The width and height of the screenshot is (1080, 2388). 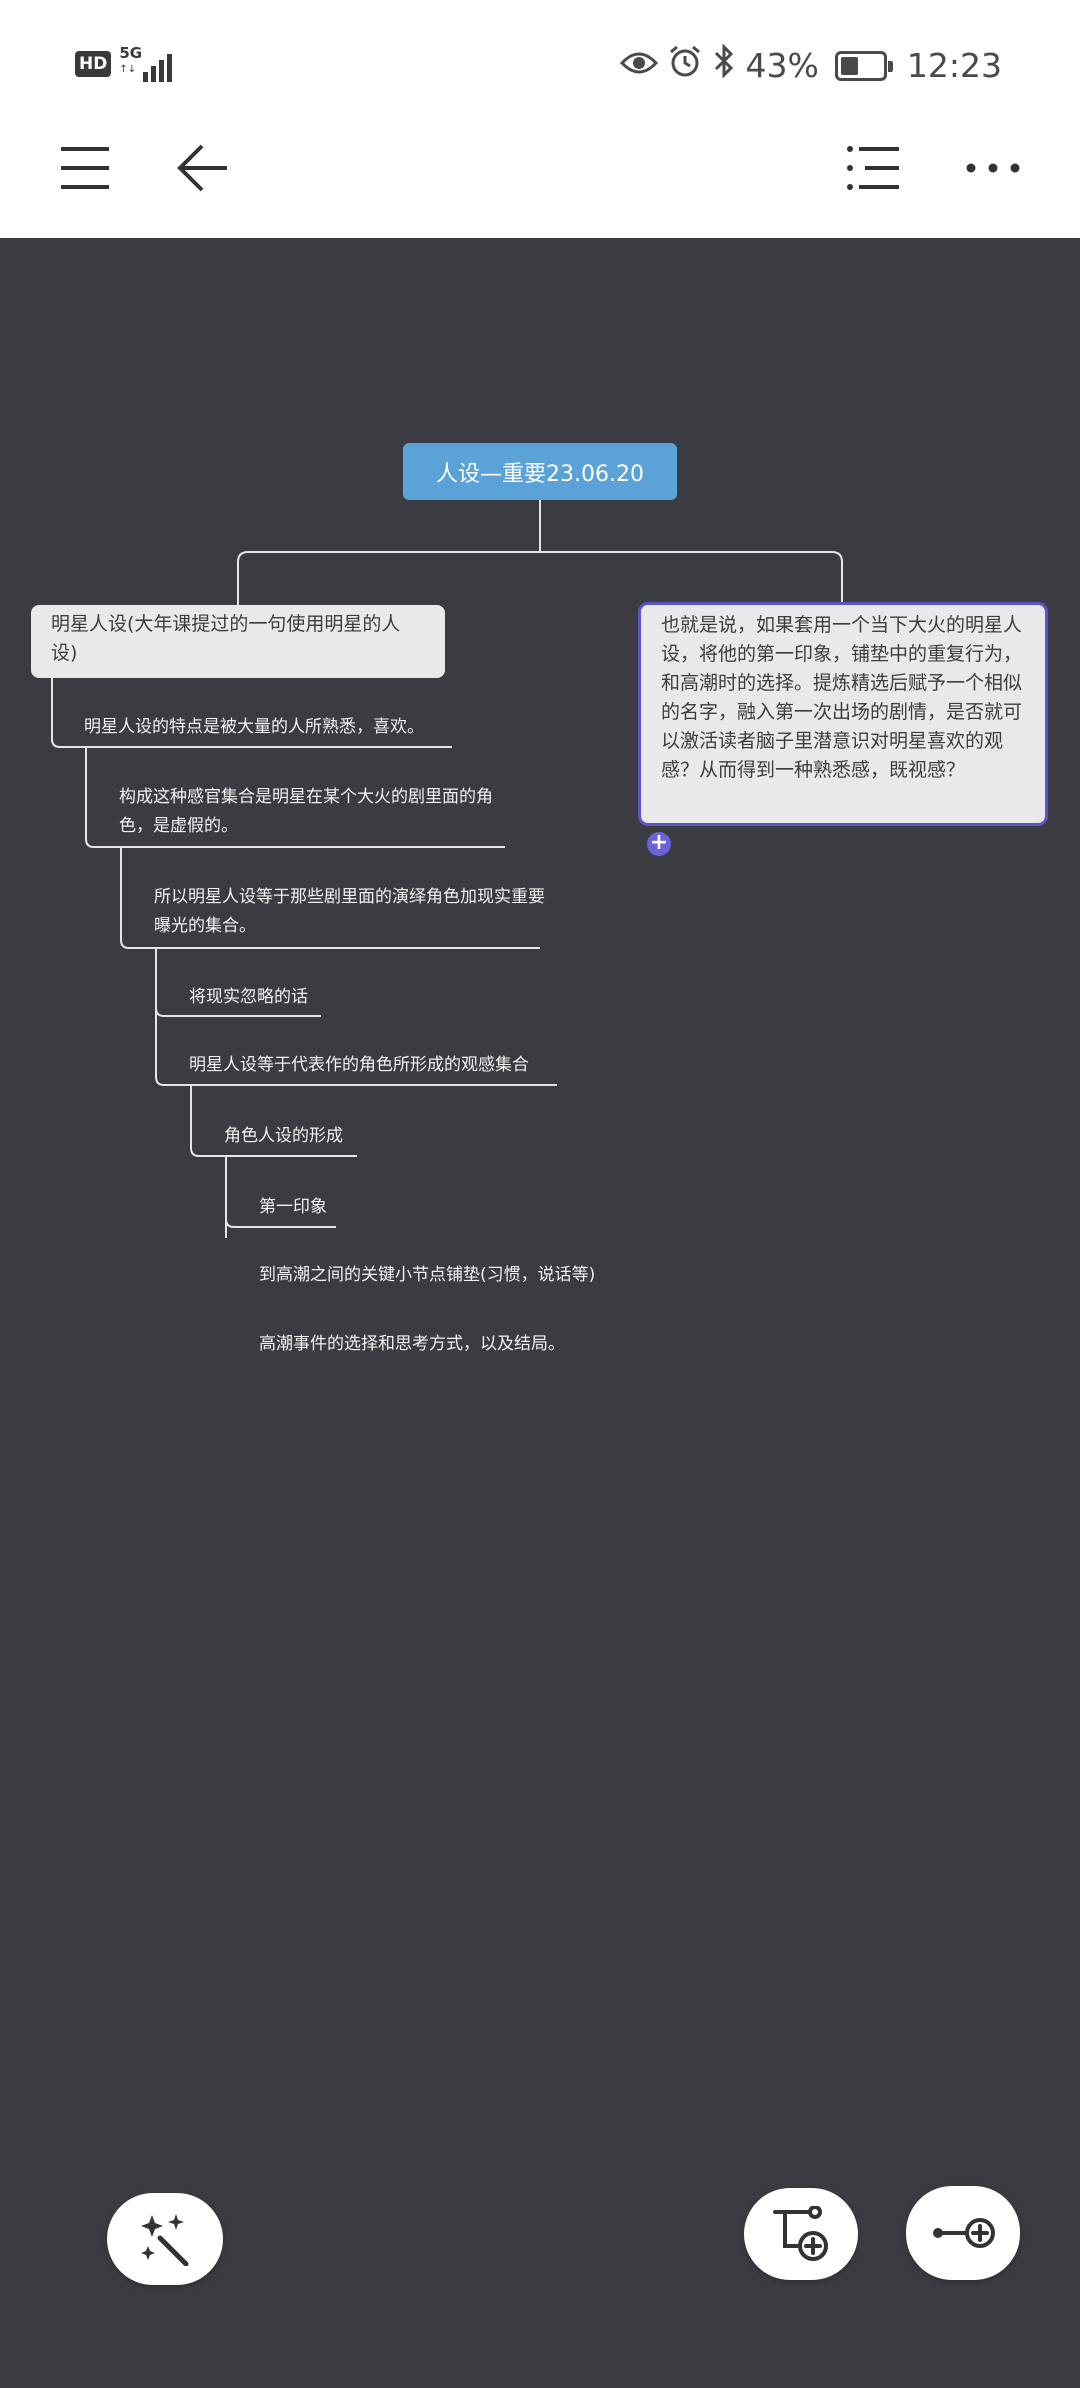 What do you see at coordinates (540, 60) in the screenshot?
I see `status-bar: HD 5G ↑↓ 43% 12:23` at bounding box center [540, 60].